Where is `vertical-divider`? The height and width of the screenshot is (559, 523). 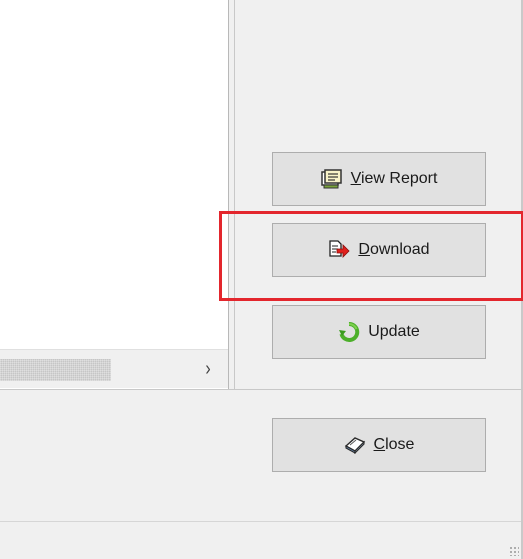
vertical-divider is located at coordinates (234, 194).